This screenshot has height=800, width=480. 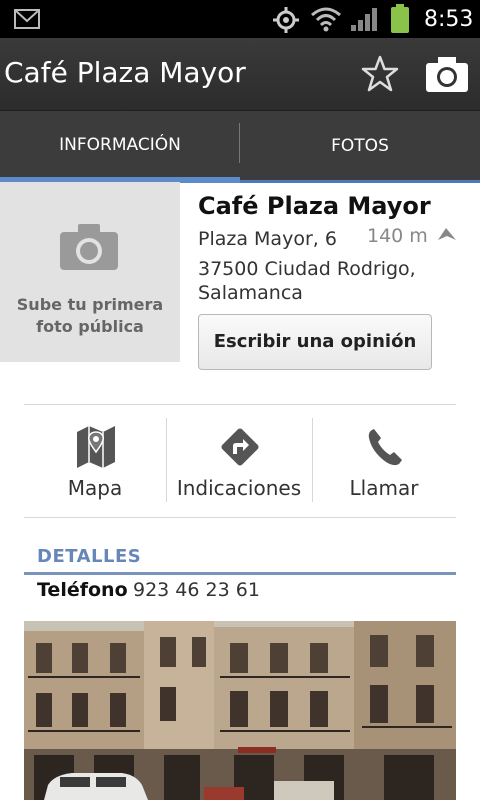 I want to click on map-label: Mapa, so click(x=95, y=488).